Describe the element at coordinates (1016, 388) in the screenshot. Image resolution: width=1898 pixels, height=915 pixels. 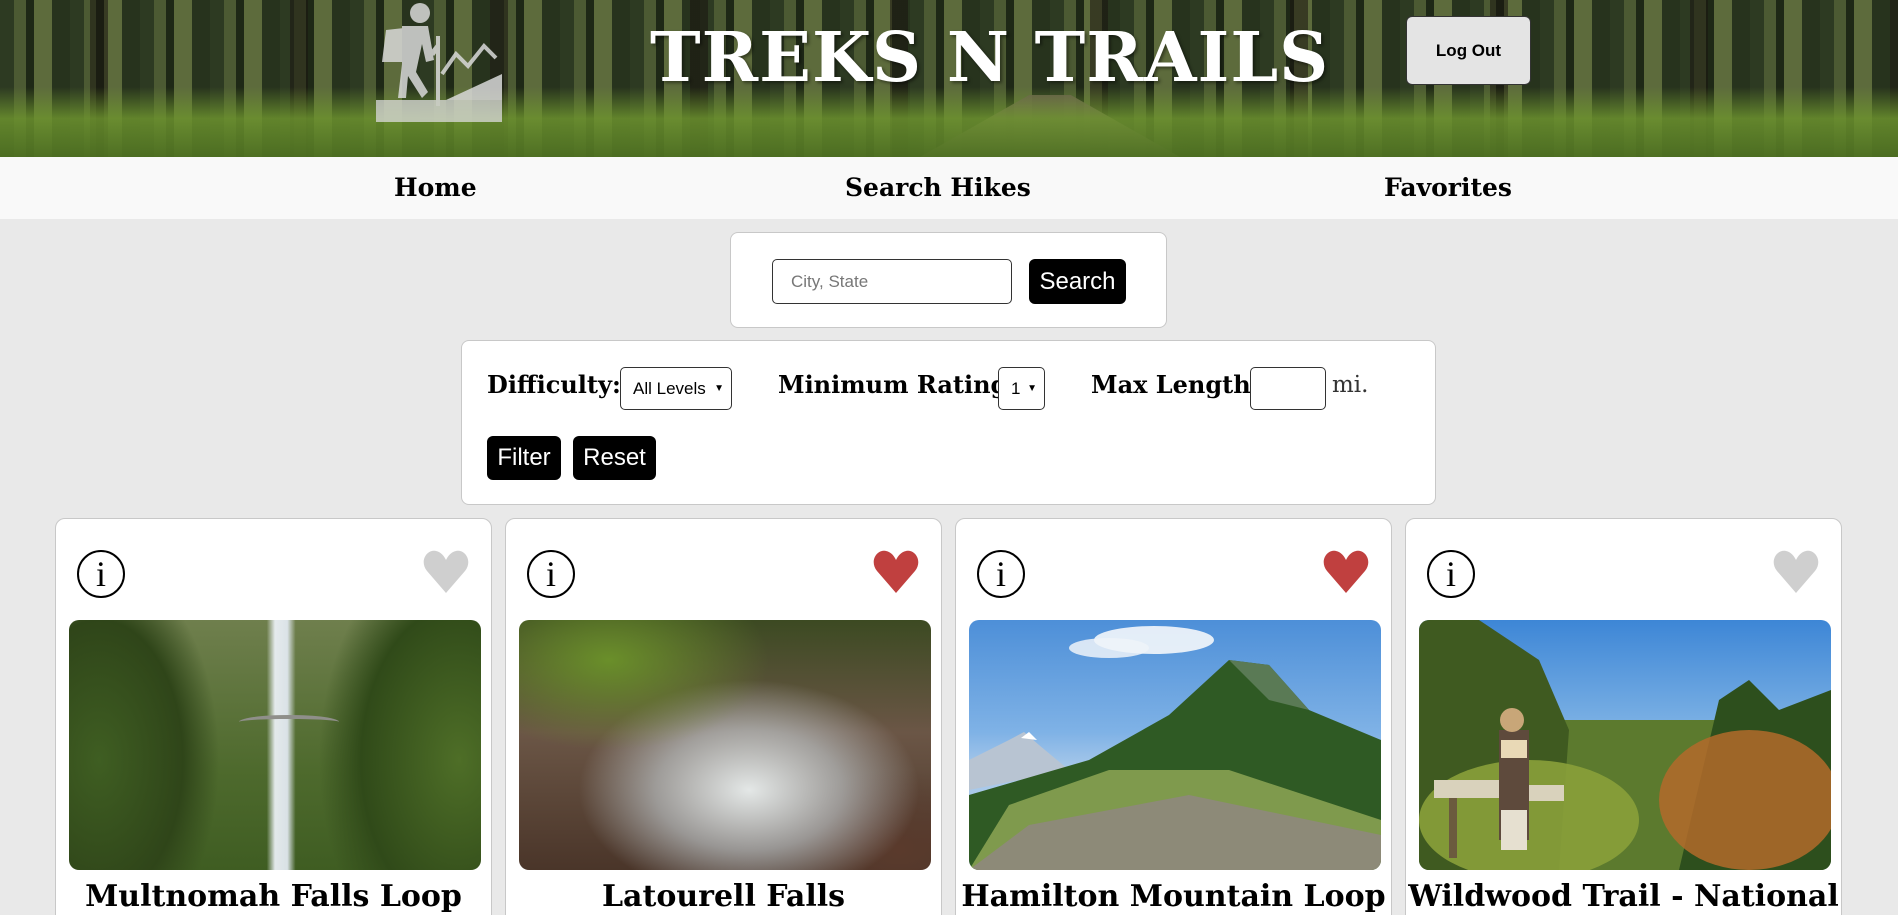
I see `minimum-rating-select-value: 1` at that location.